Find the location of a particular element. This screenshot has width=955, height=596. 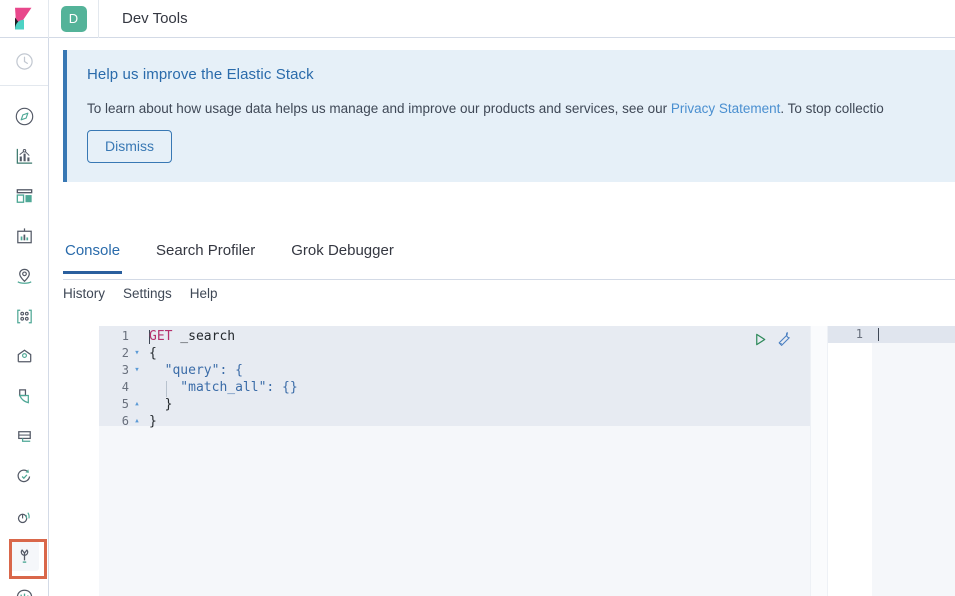

sidebar-item-monitoring is located at coordinates (24, 586).